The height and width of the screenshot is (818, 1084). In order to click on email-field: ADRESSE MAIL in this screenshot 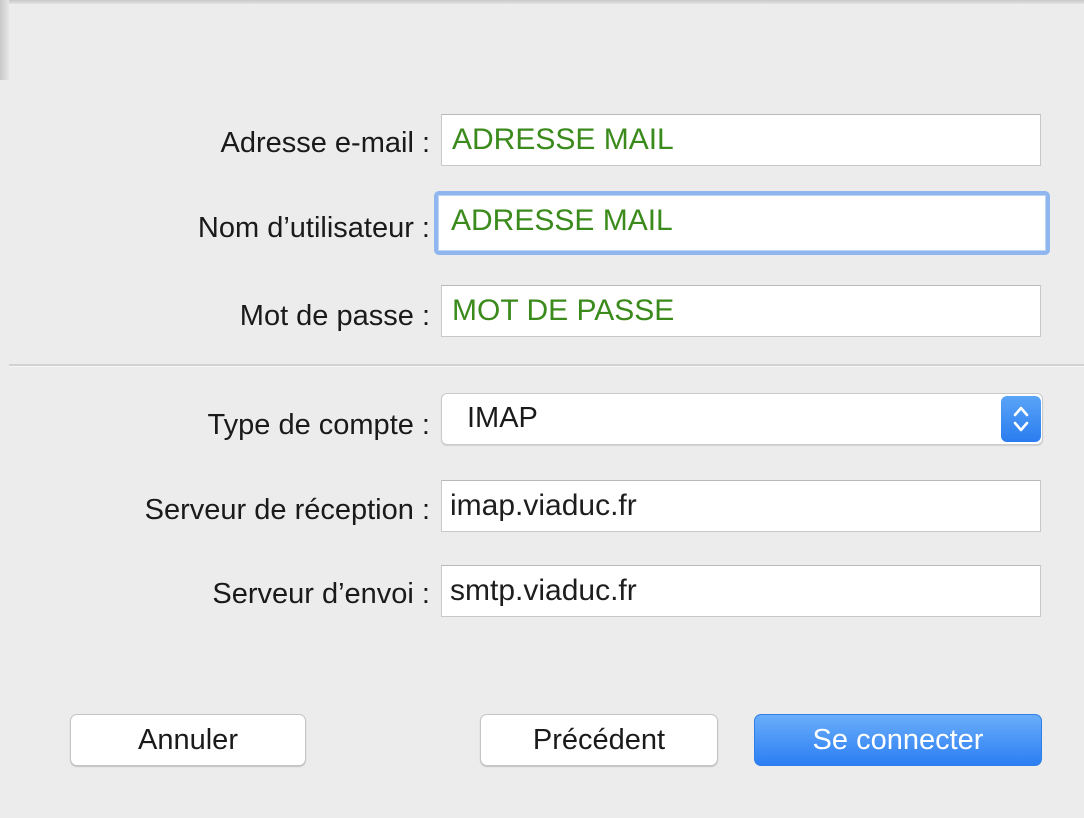, I will do `click(741, 140)`.